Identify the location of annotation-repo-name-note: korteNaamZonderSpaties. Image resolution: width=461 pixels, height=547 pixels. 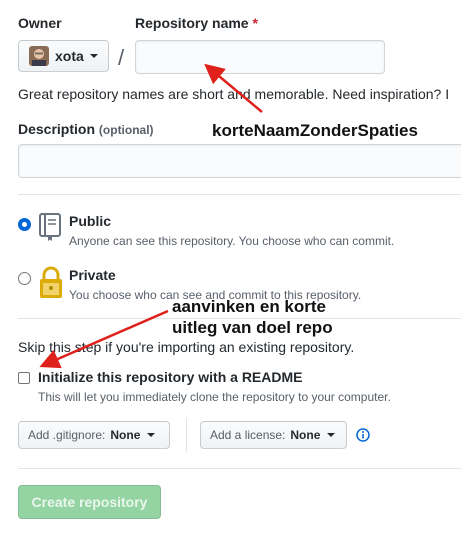
(315, 130).